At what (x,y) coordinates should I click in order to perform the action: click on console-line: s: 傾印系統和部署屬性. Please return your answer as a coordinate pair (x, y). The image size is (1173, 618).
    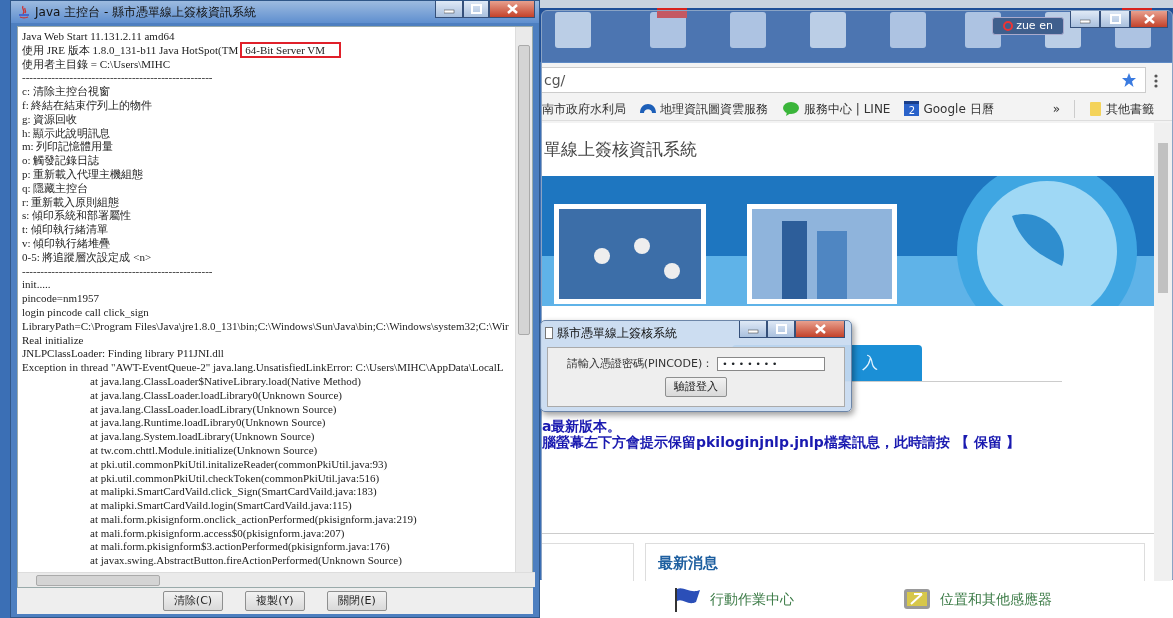
    Looking at the image, I should click on (77, 216).